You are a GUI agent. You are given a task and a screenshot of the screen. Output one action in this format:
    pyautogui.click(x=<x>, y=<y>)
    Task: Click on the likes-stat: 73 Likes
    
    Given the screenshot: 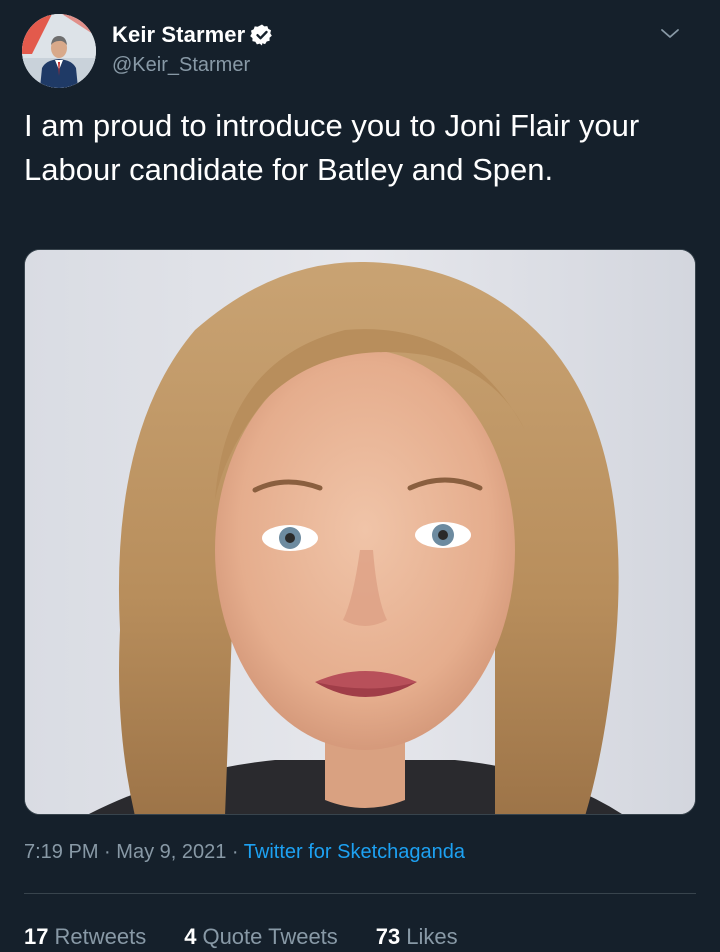 What is the action you would take?
    pyautogui.click(x=417, y=937)
    